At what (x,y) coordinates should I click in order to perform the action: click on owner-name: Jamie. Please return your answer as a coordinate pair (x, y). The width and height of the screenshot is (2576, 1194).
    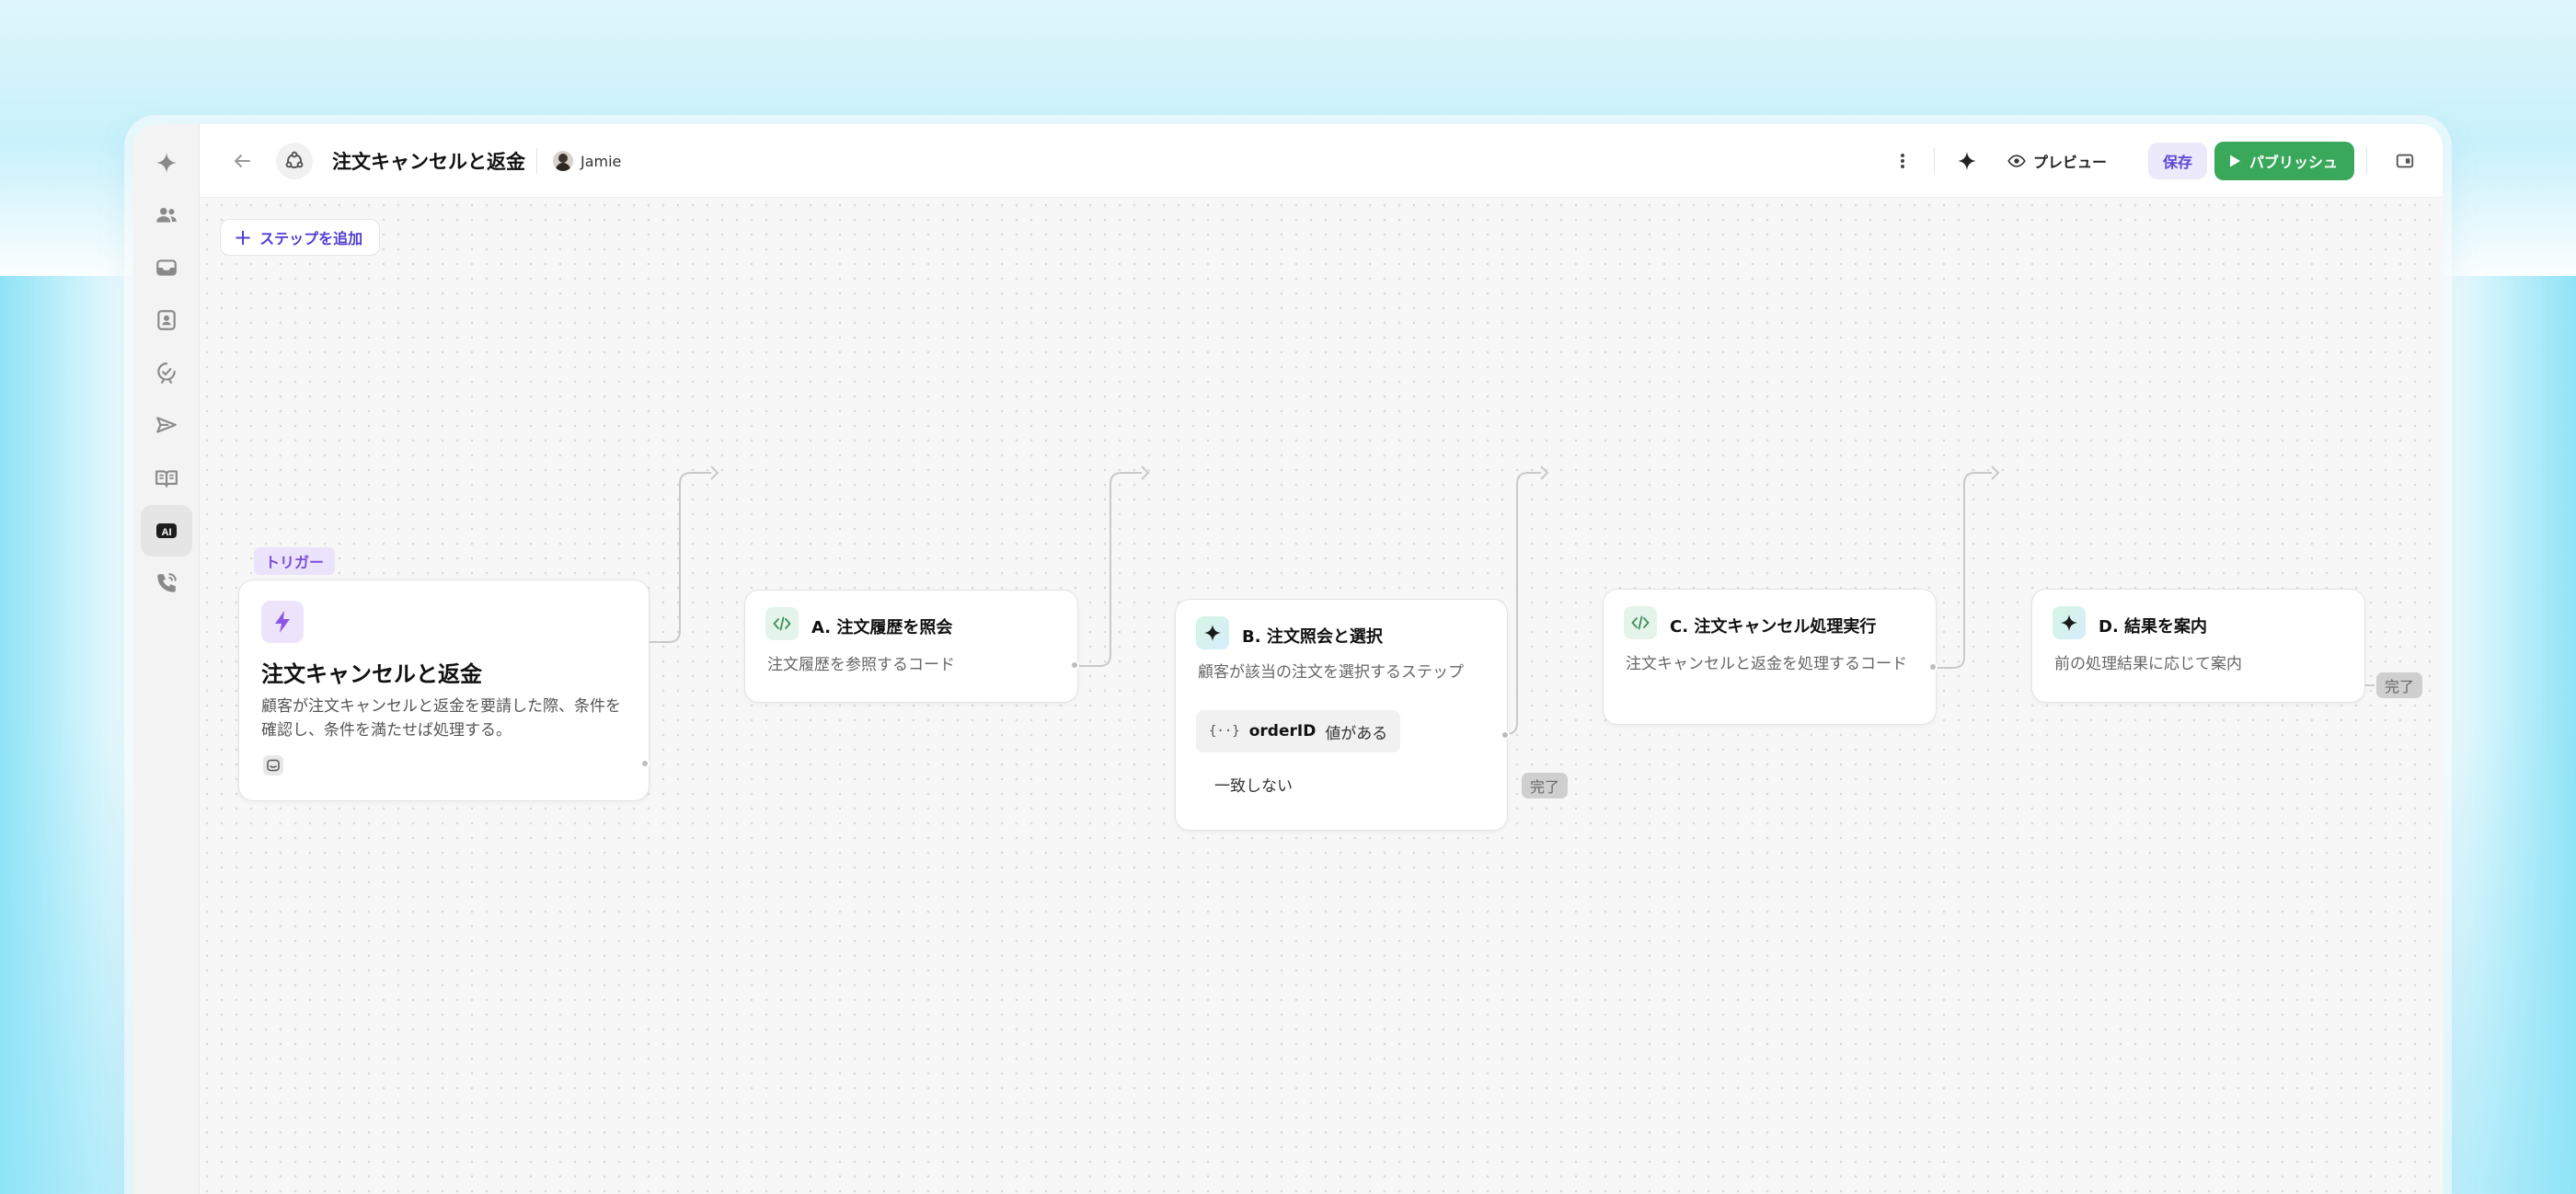
    Looking at the image, I should click on (601, 161).